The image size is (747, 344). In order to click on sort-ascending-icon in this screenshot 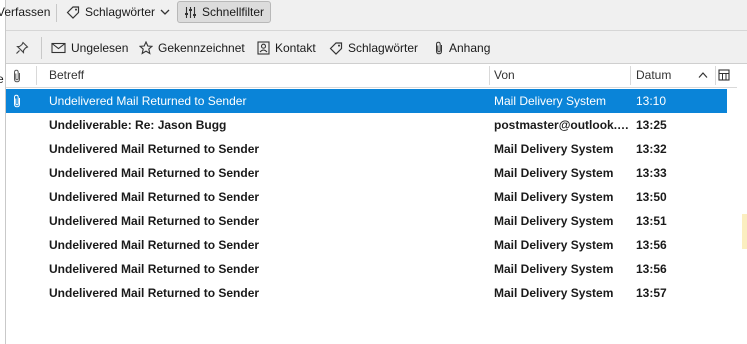, I will do `click(703, 75)`.